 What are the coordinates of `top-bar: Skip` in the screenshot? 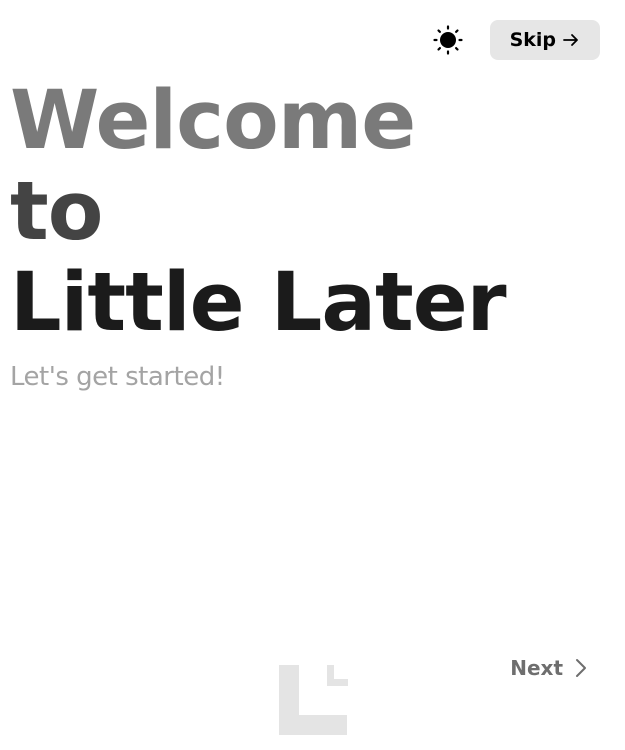 It's located at (516, 40).